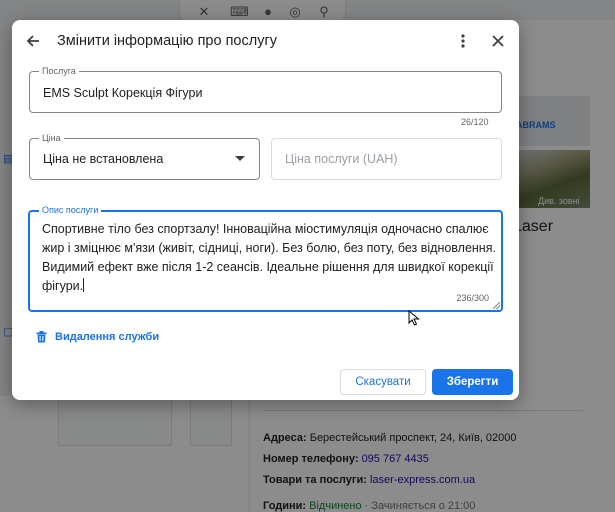 The image size is (615, 512). I want to click on text-caret, so click(84, 285).